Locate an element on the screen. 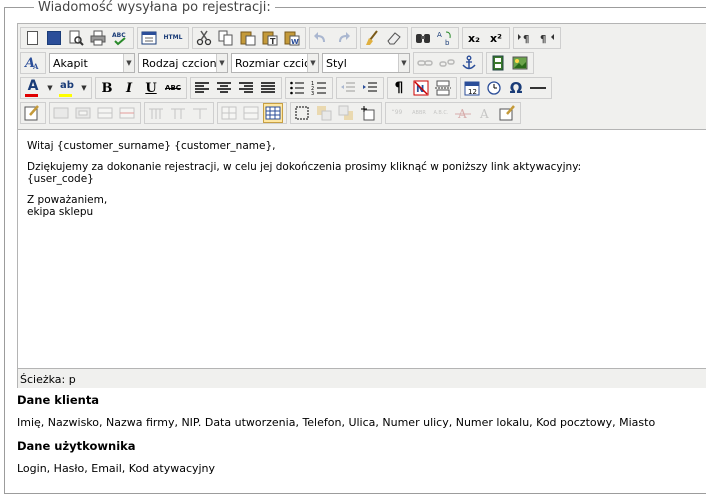 The height and width of the screenshot is (504, 706). remove-format-icon: N is located at coordinates (421, 88).